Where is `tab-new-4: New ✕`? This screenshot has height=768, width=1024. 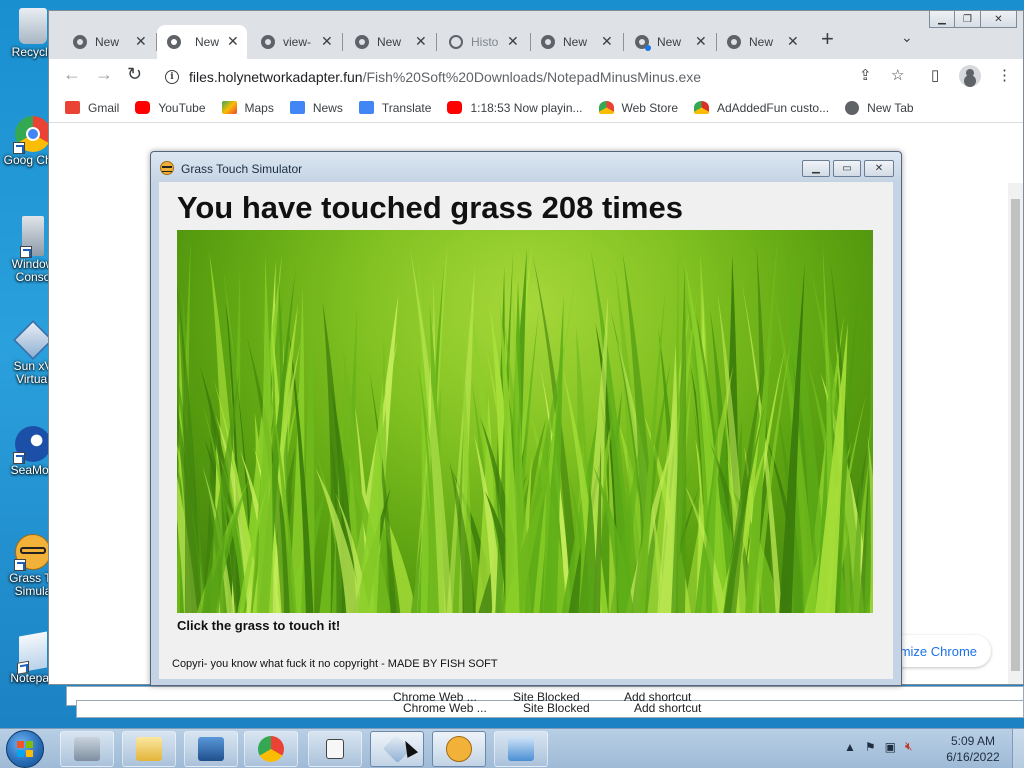 tab-new-4: New ✕ is located at coordinates (580, 42).